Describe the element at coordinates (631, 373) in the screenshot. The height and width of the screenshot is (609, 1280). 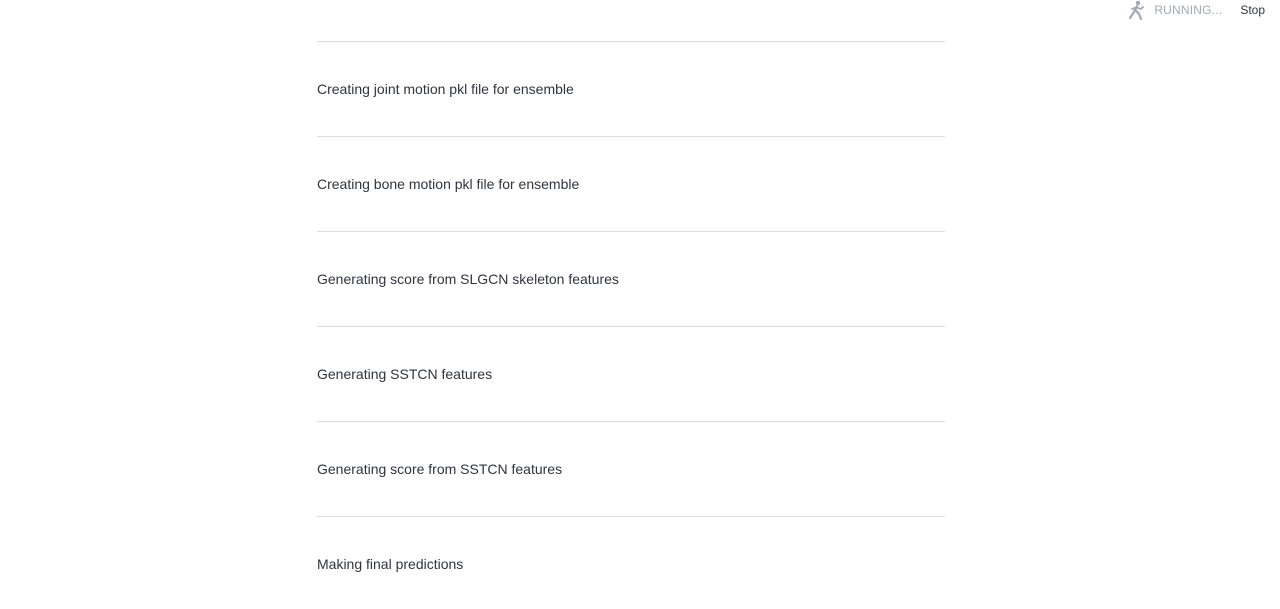
I see `step-item: Generating SSTCN features` at that location.